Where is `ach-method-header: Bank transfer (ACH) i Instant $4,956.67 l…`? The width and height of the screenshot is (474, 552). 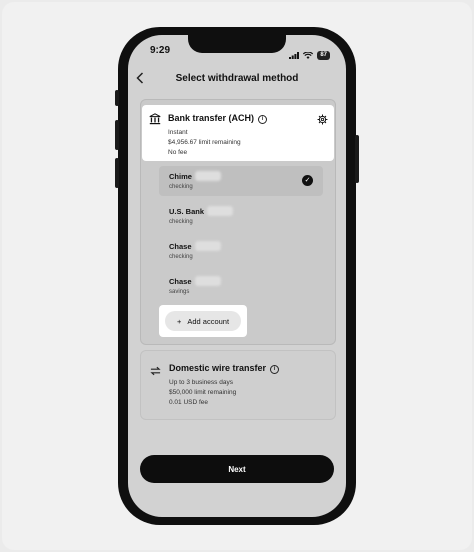
ach-method-header: Bank transfer (ACH) i Instant $4,956.67 l… is located at coordinates (238, 133).